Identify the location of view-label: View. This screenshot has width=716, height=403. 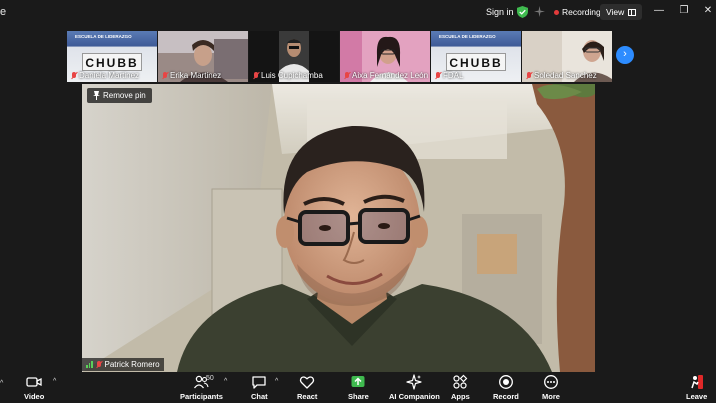
(615, 12).